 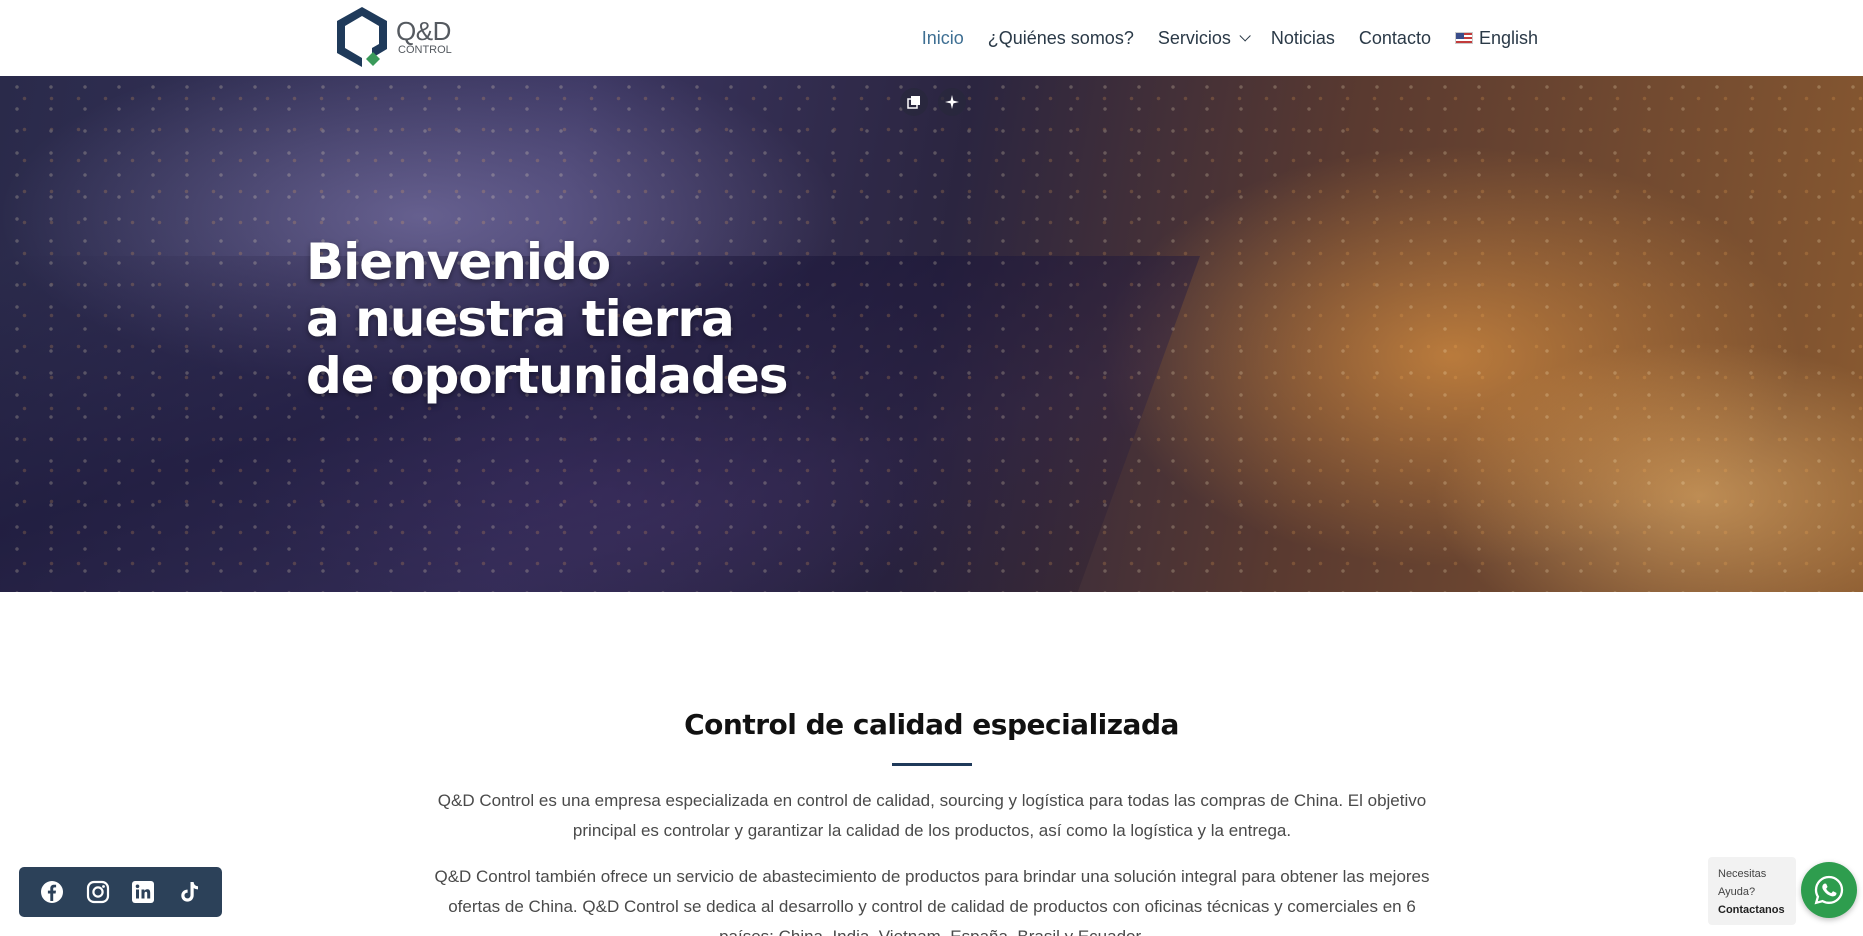 I want to click on instagram-icon, so click(x=98, y=892).